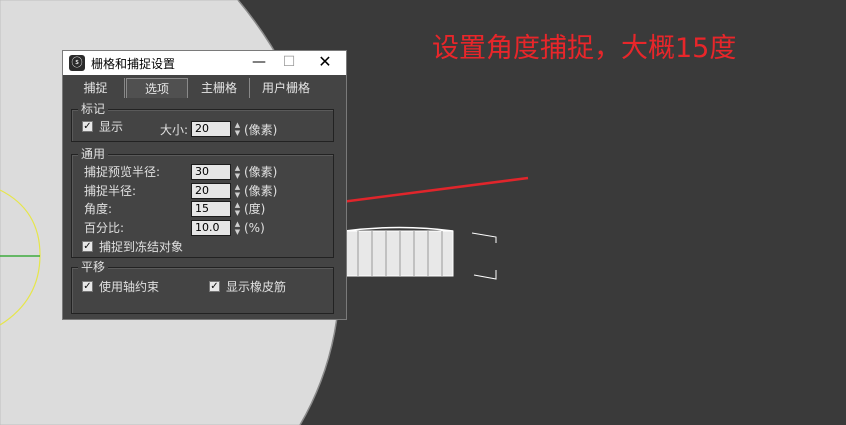 The height and width of the screenshot is (425, 846). I want to click on marker-size-spinner: ▲ ▼, so click(237, 129).